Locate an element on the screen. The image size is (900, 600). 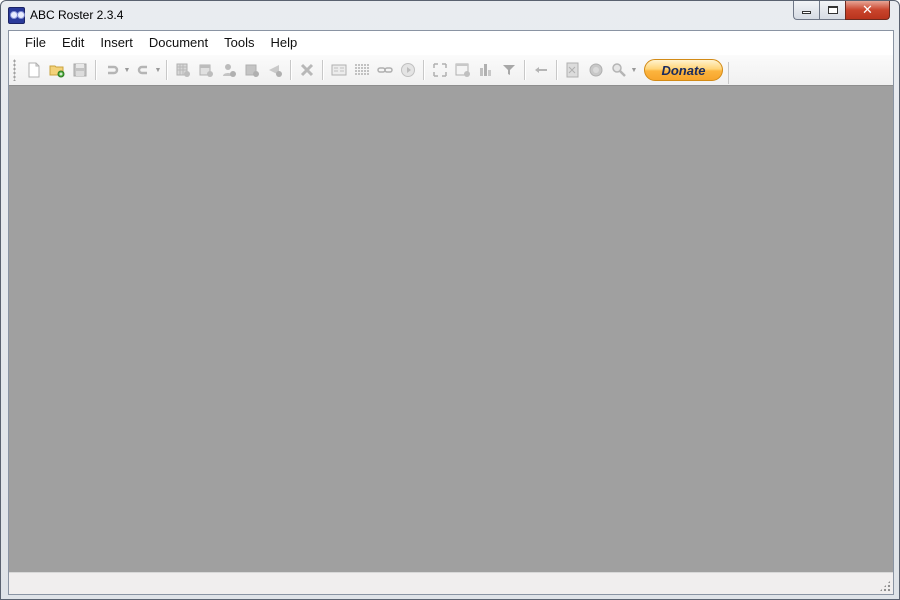
columns-button is located at coordinates (362, 70).